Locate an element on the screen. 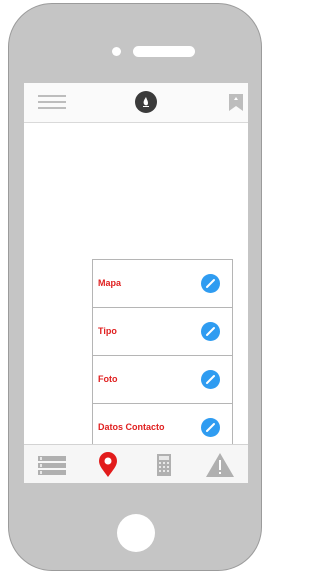  data-menu: Mapa Tipo Foto Datos Contacto is located at coordinates (162, 356).